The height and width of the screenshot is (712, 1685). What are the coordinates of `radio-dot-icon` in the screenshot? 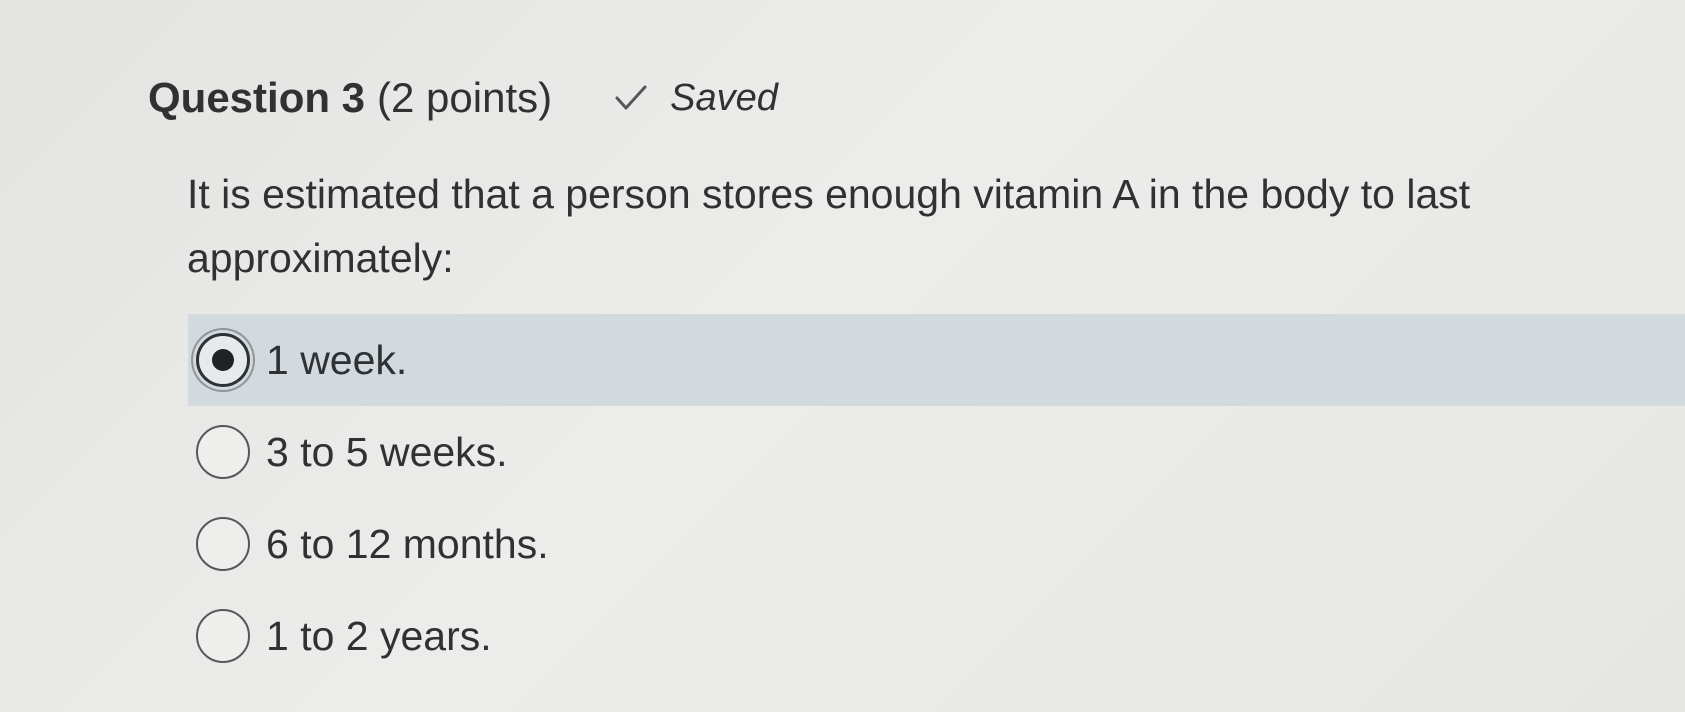 It's located at (223, 360).